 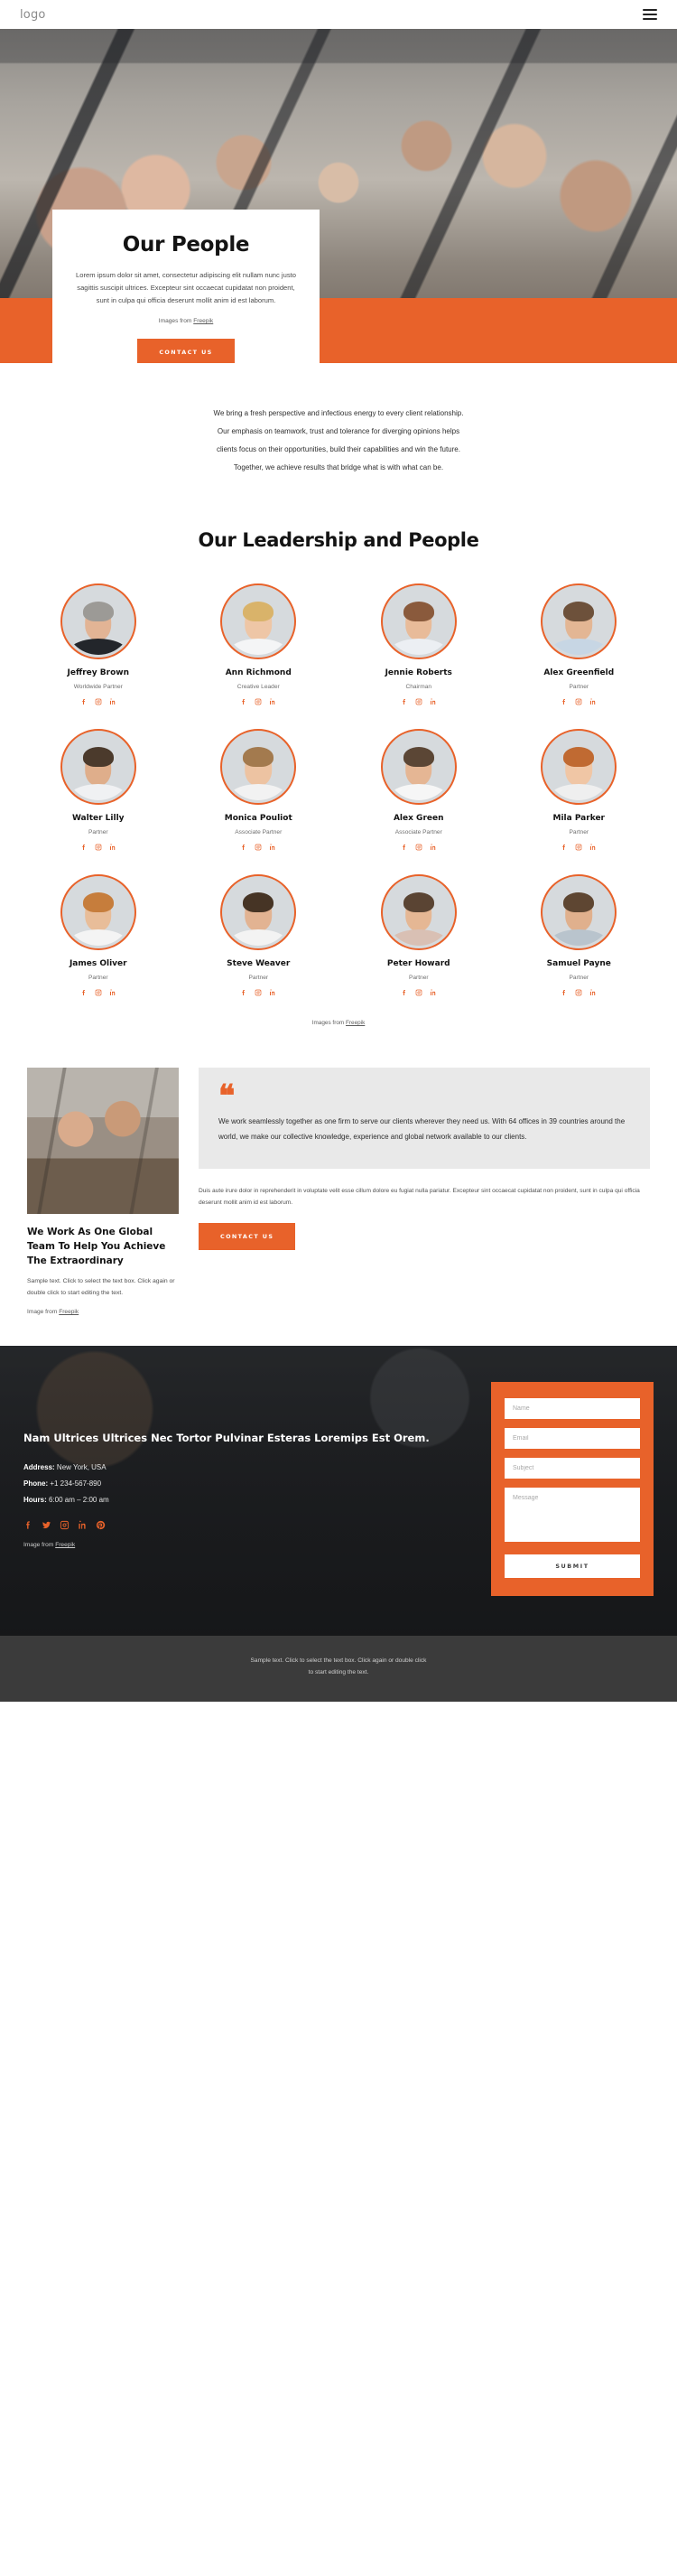 I want to click on team-member-card: Alex Greenfield Partner, so click(x=579, y=644).